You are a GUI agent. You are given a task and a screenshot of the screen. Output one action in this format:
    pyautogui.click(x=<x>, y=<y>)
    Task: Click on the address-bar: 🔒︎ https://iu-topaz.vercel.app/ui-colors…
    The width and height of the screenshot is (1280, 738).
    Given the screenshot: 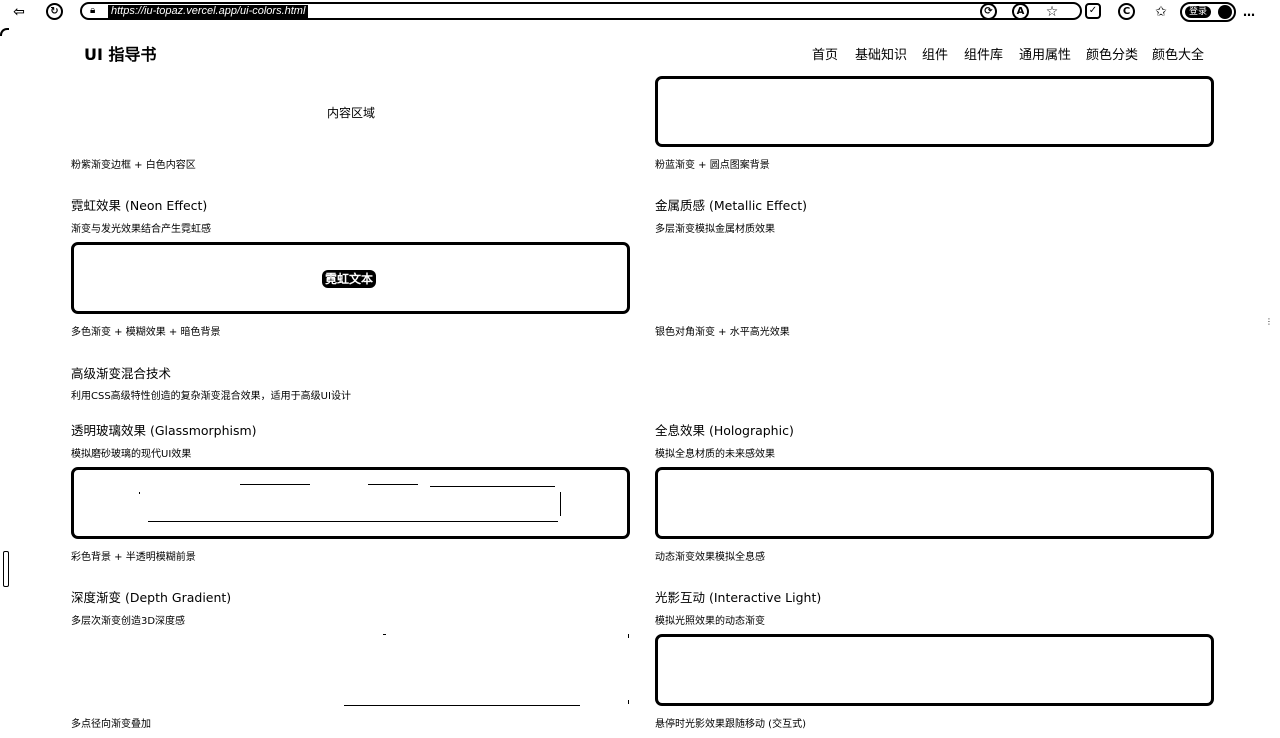 What is the action you would take?
    pyautogui.click(x=581, y=11)
    